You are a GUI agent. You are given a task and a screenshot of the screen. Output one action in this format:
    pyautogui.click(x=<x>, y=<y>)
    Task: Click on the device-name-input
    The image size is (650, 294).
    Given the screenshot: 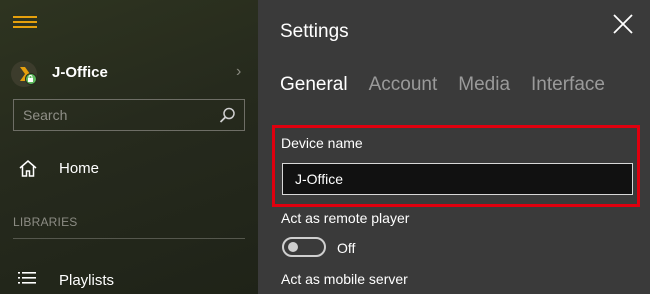 What is the action you would take?
    pyautogui.click(x=457, y=179)
    